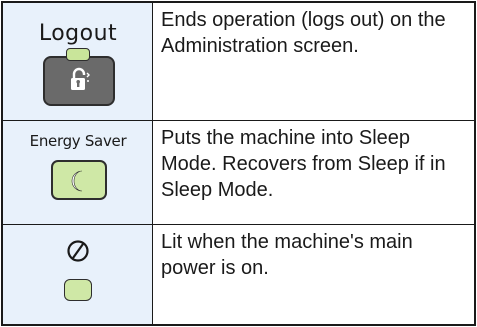 The height and width of the screenshot is (327, 477). I want to click on lock-icon, so click(80, 82).